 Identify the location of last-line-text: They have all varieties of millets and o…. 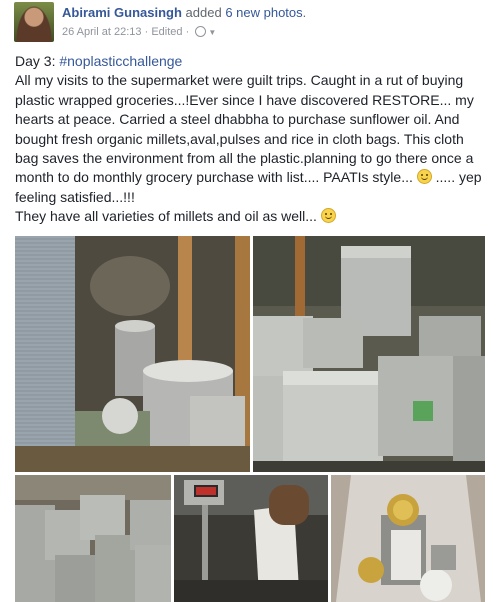
(166, 216).